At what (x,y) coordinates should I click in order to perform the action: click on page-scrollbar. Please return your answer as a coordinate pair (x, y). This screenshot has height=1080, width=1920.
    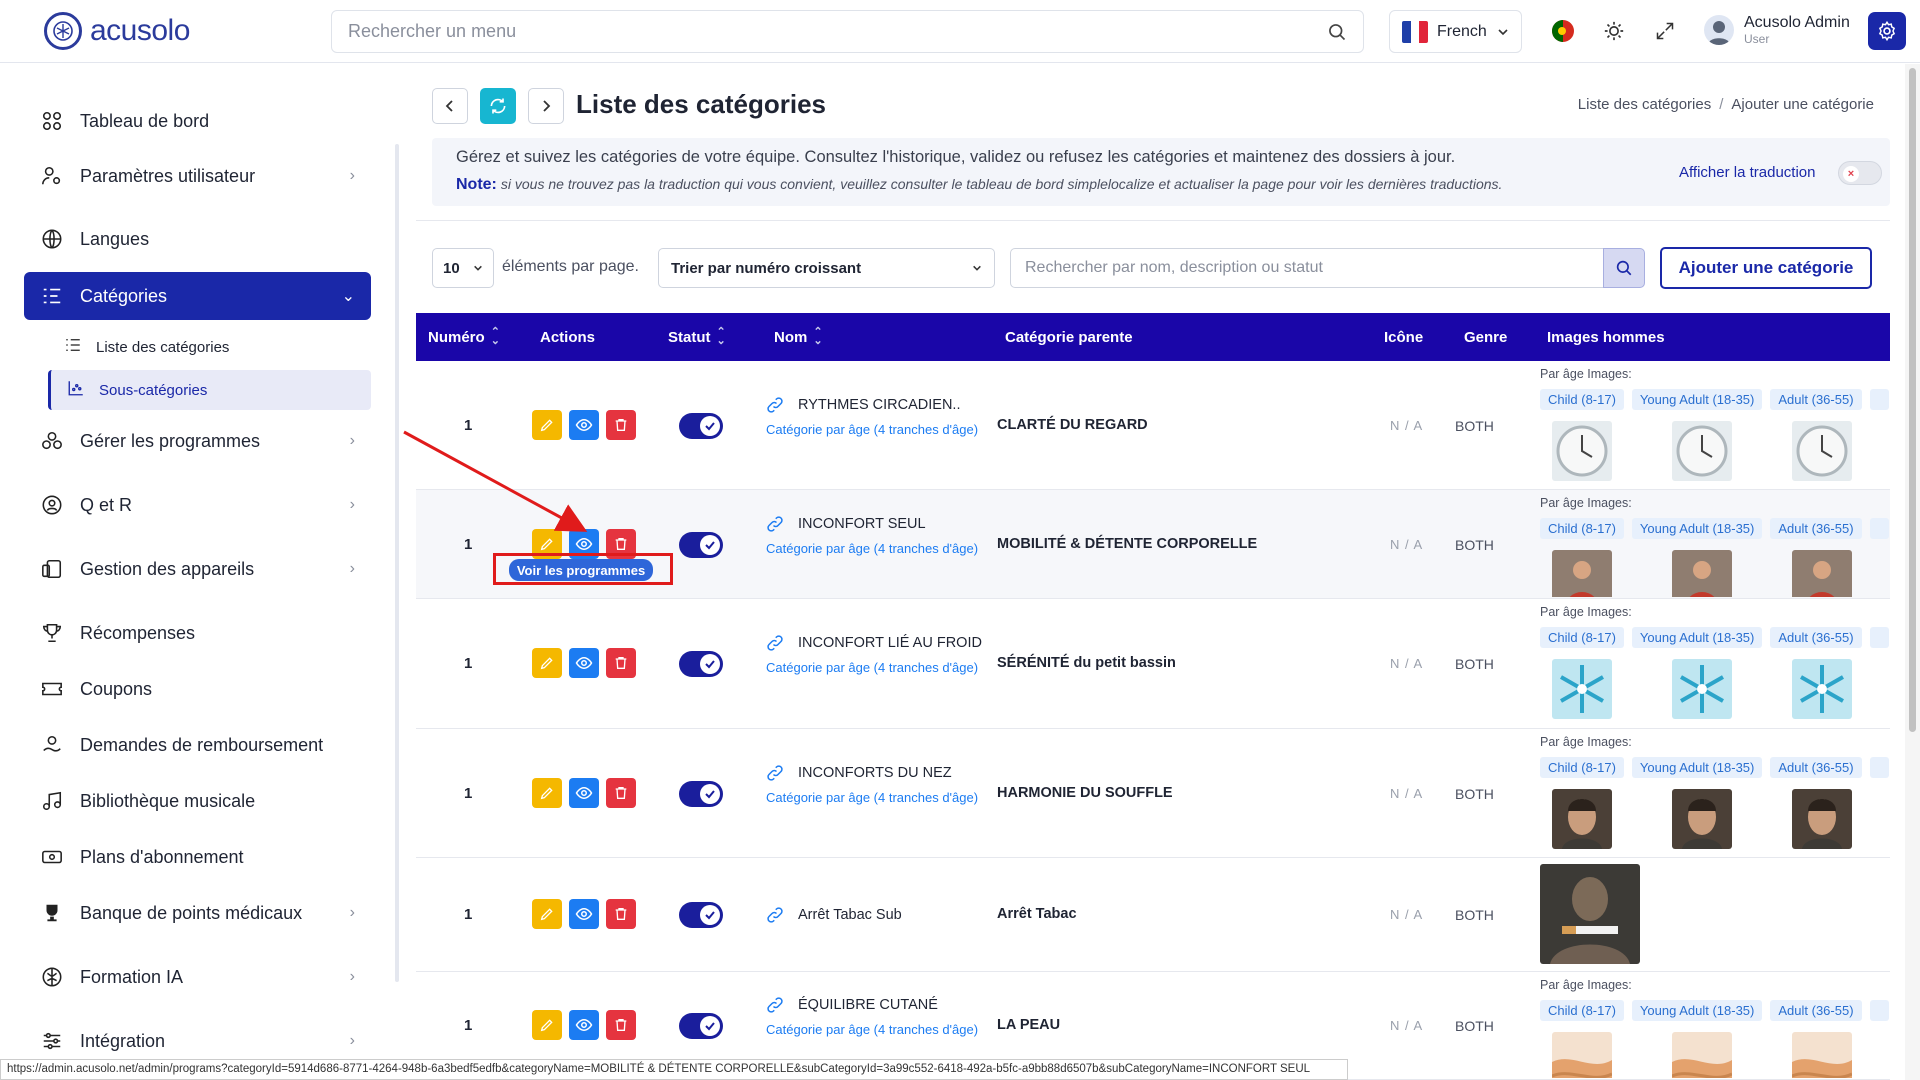
    Looking at the image, I should click on (1912, 572).